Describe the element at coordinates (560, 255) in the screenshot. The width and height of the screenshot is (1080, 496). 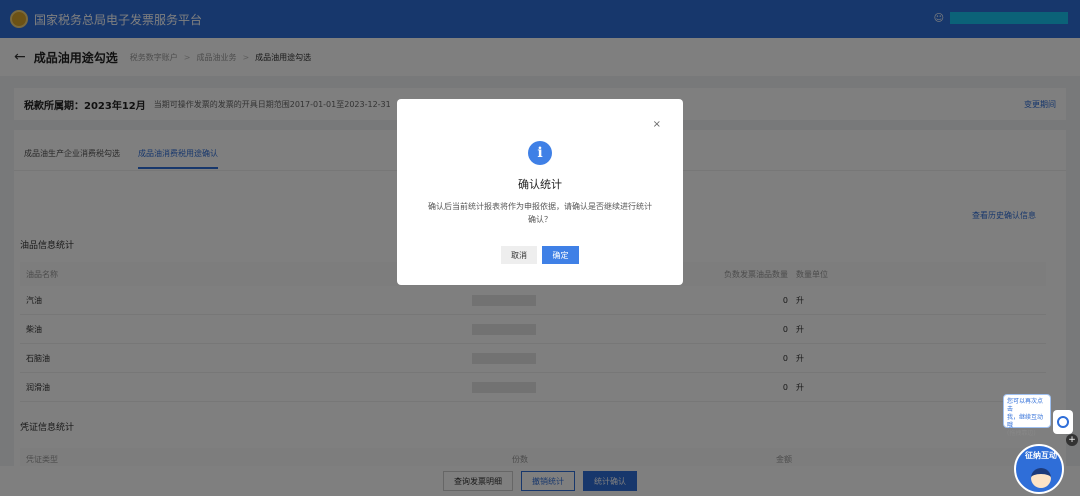
I see `dialog-ok-button: 确定` at that location.